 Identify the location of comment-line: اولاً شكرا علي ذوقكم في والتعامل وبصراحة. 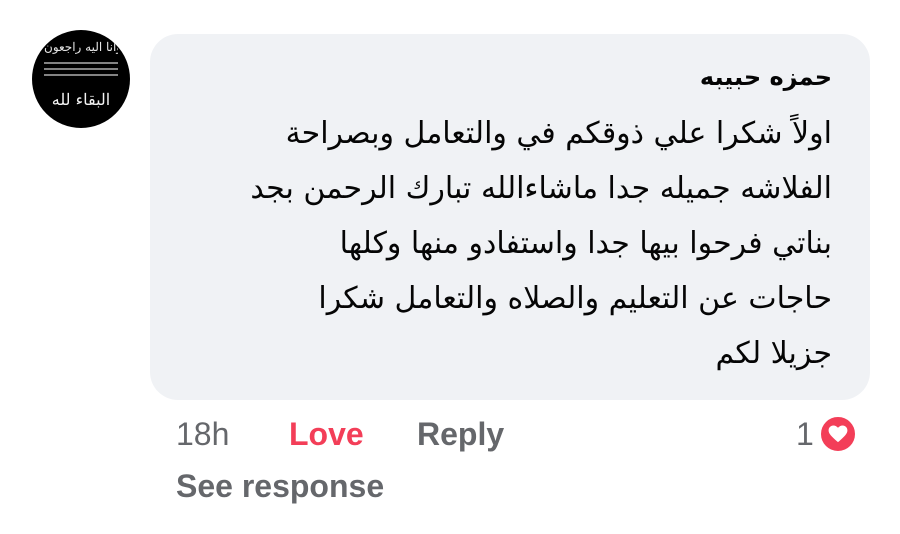
(558, 133).